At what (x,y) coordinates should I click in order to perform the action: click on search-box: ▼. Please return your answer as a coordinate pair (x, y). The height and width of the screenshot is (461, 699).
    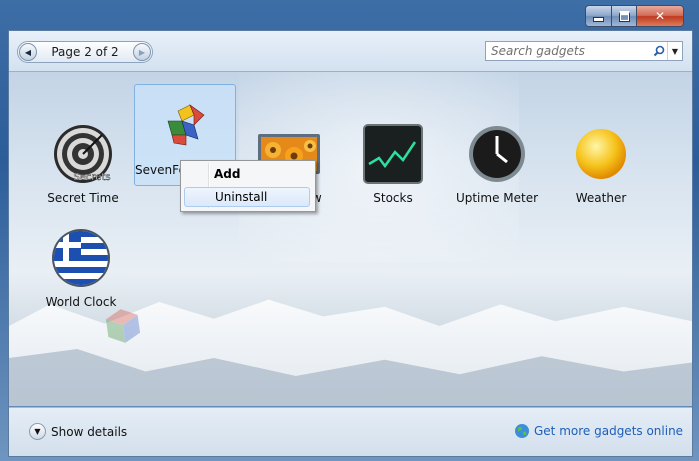
    Looking at the image, I should click on (584, 51).